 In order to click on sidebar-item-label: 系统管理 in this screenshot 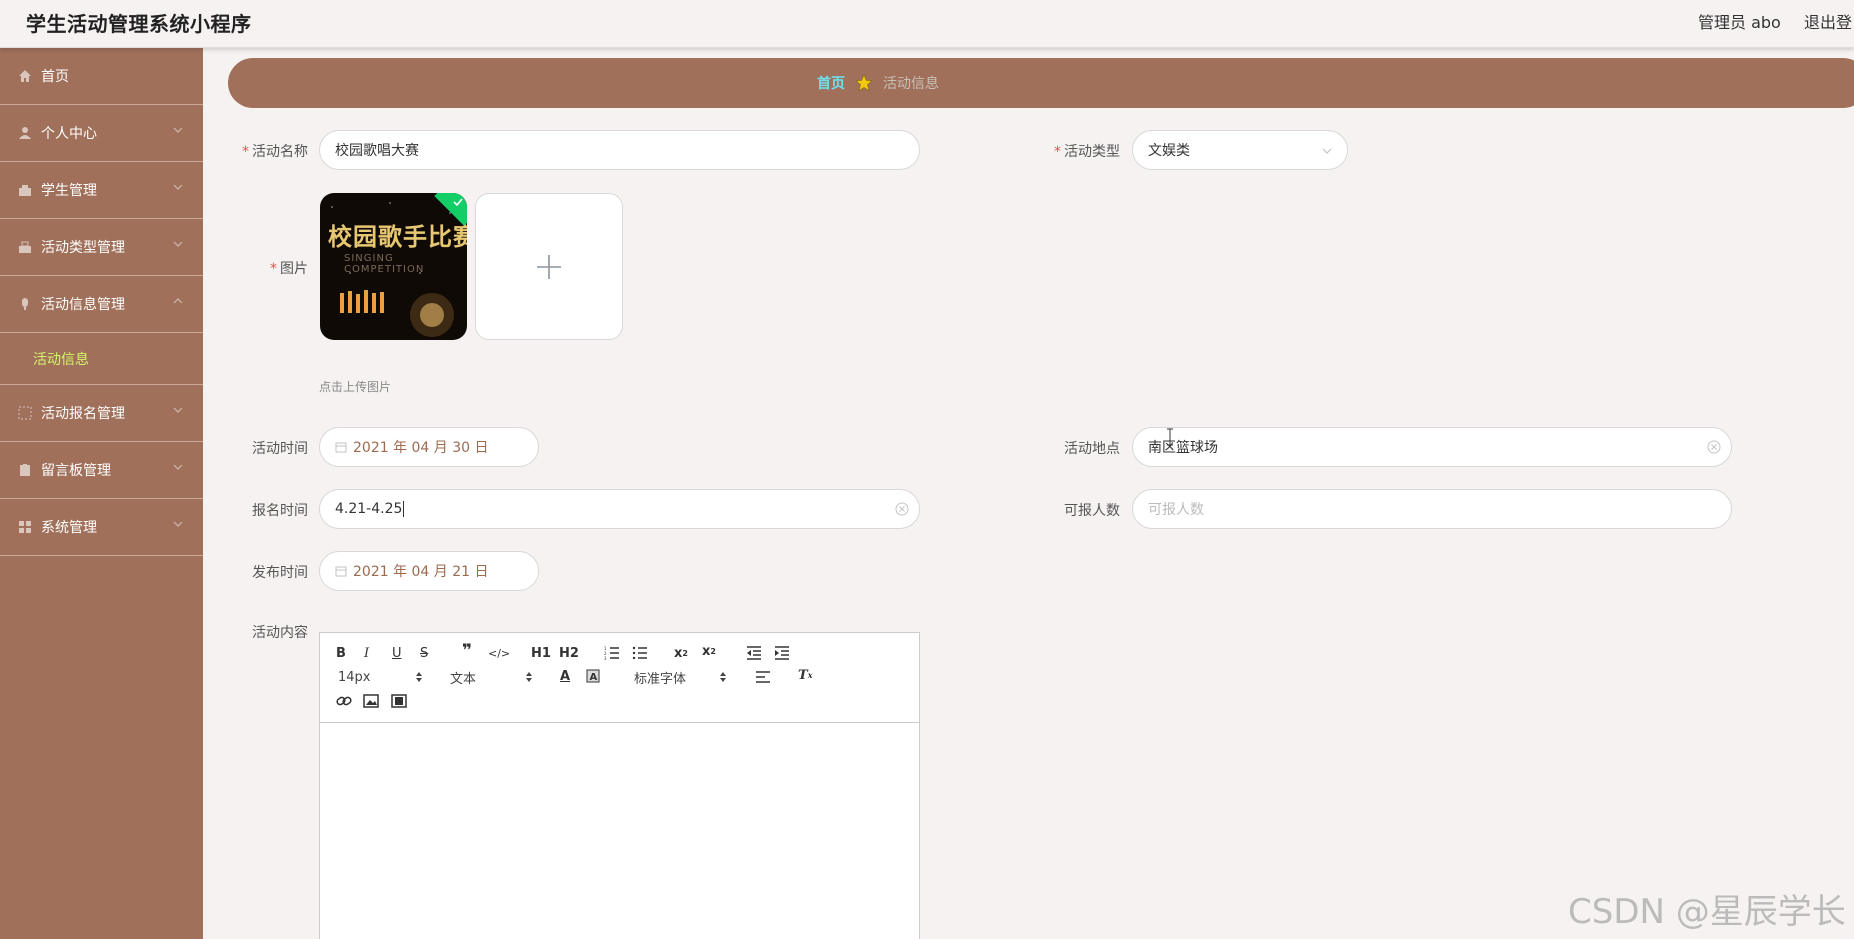, I will do `click(69, 528)`.